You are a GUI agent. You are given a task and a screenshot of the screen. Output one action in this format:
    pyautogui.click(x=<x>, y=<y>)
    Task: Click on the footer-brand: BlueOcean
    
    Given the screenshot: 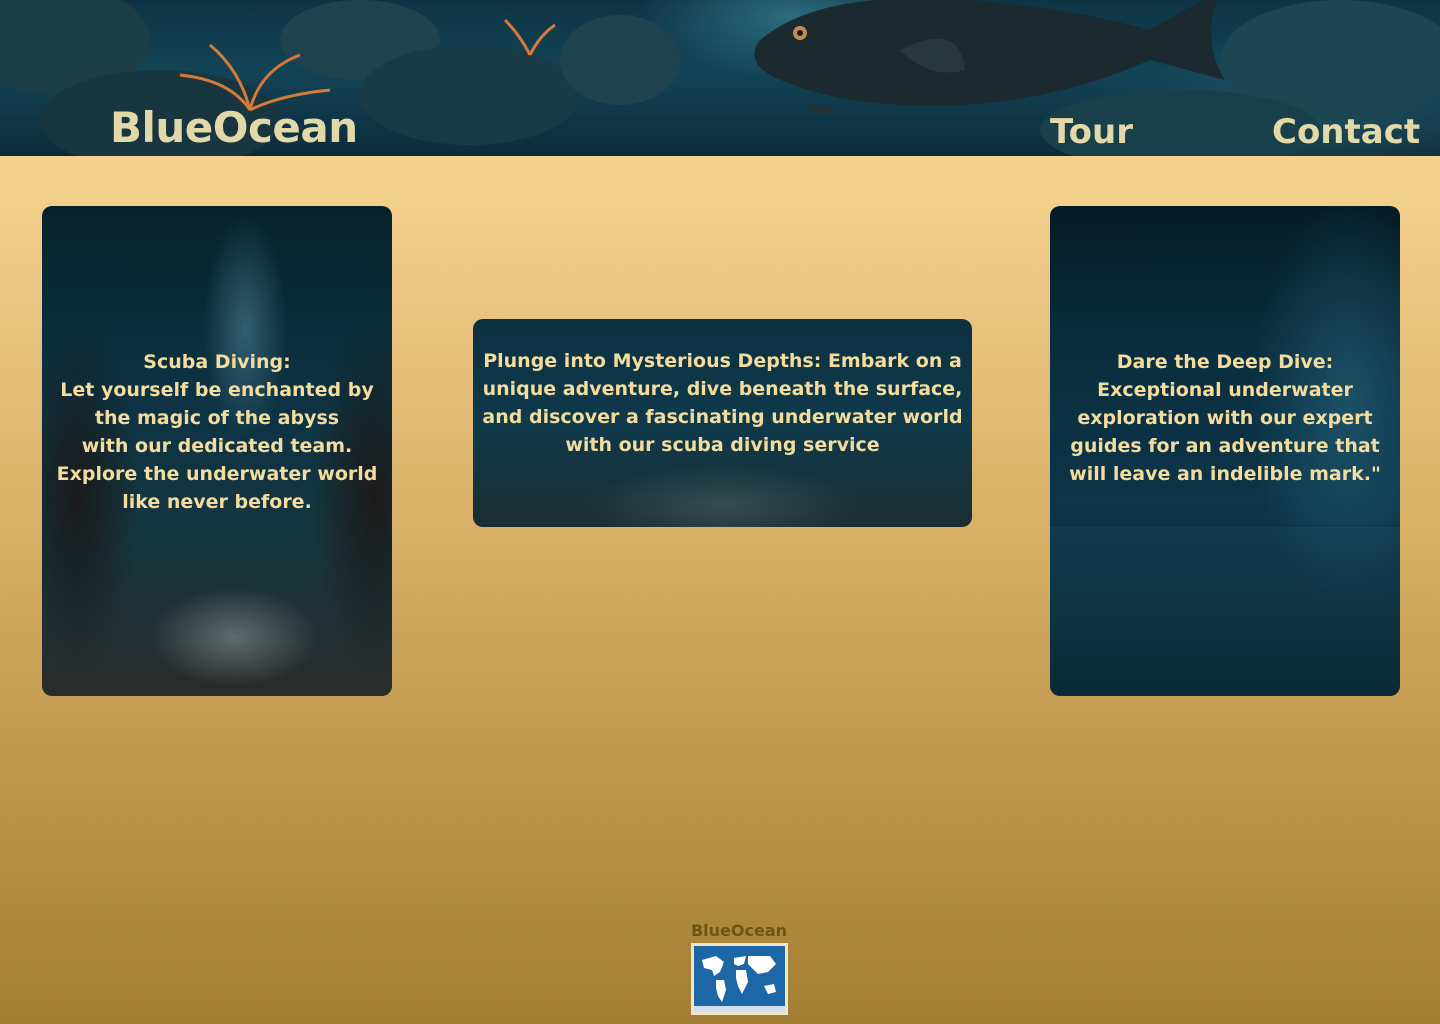 What is the action you would take?
    pyautogui.click(x=739, y=930)
    